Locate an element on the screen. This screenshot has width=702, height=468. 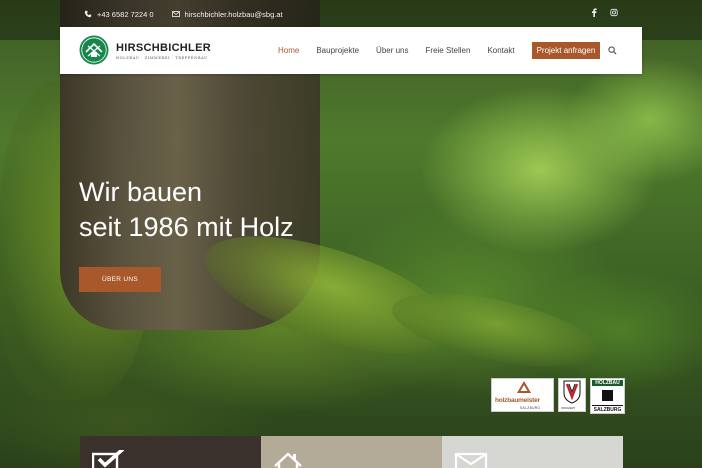
social-links is located at coordinates (604, 12).